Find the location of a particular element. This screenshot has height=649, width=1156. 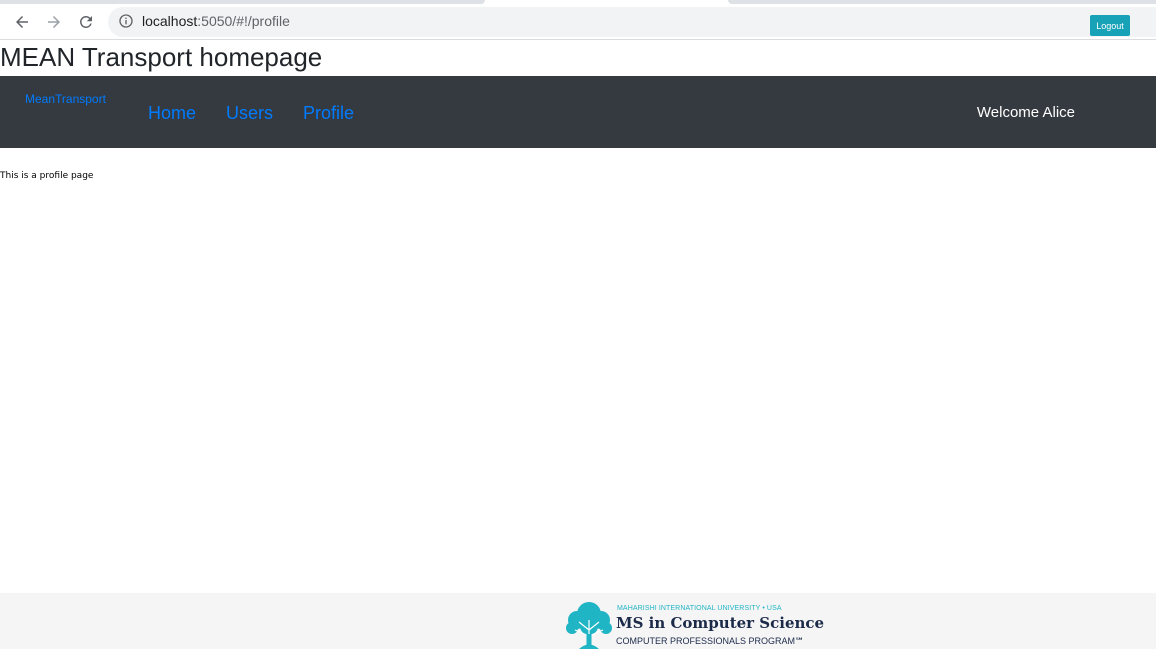

forward-arrow-icon is located at coordinates (54, 22).